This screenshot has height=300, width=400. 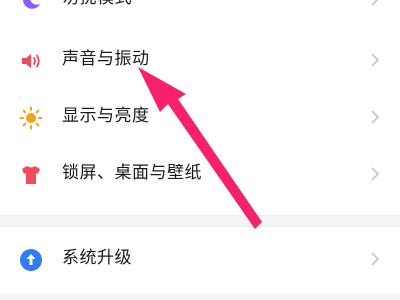 I want to click on upload-arrow-icon, so click(x=31, y=260).